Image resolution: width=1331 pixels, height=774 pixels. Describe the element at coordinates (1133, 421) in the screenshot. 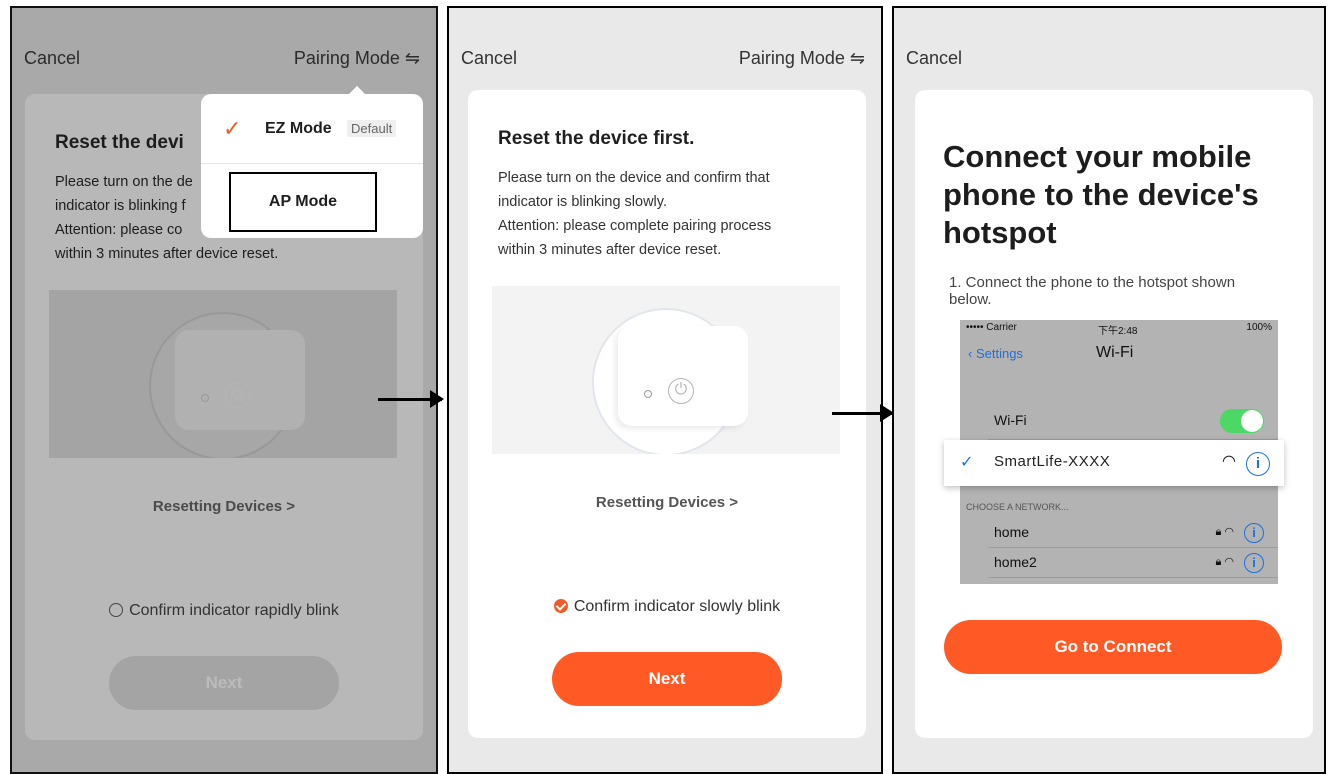

I see `wifi-toggle-row: Wi-Fi` at that location.